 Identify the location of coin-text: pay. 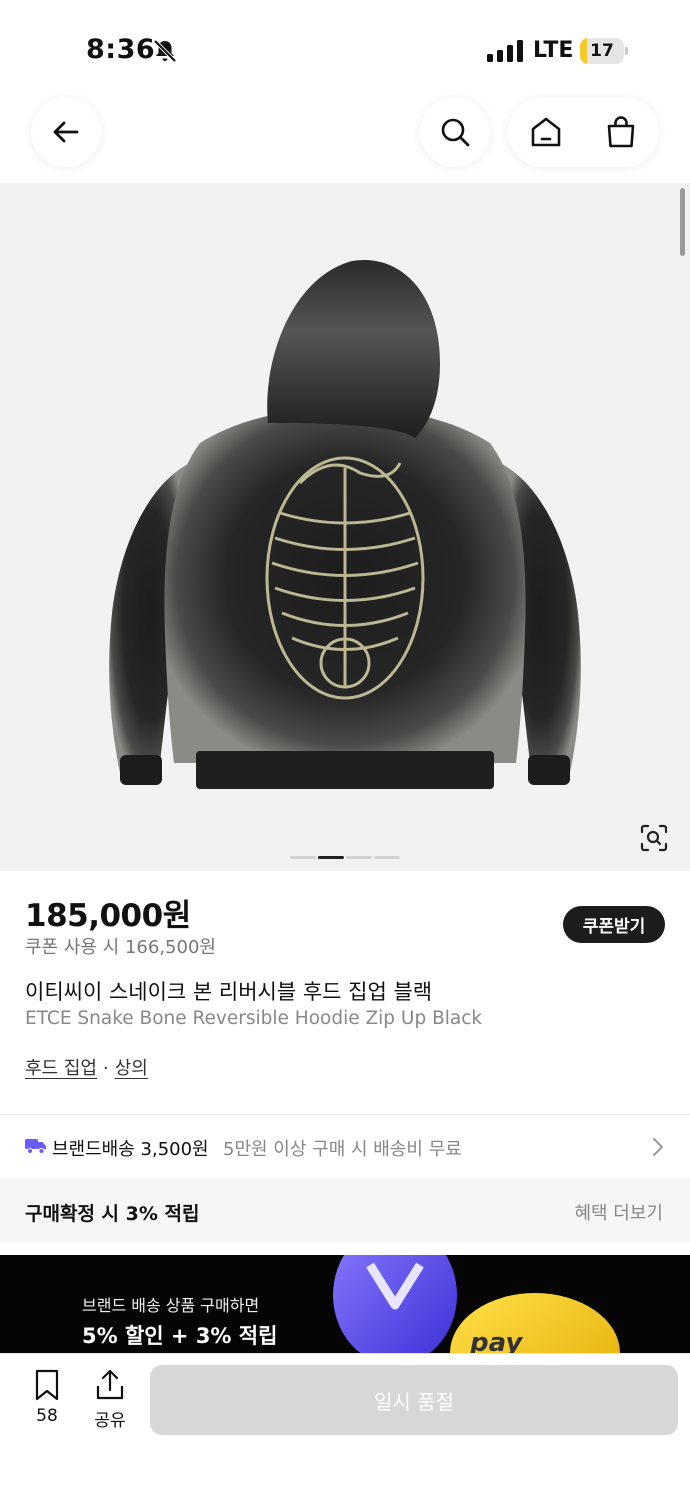
(496, 1340).